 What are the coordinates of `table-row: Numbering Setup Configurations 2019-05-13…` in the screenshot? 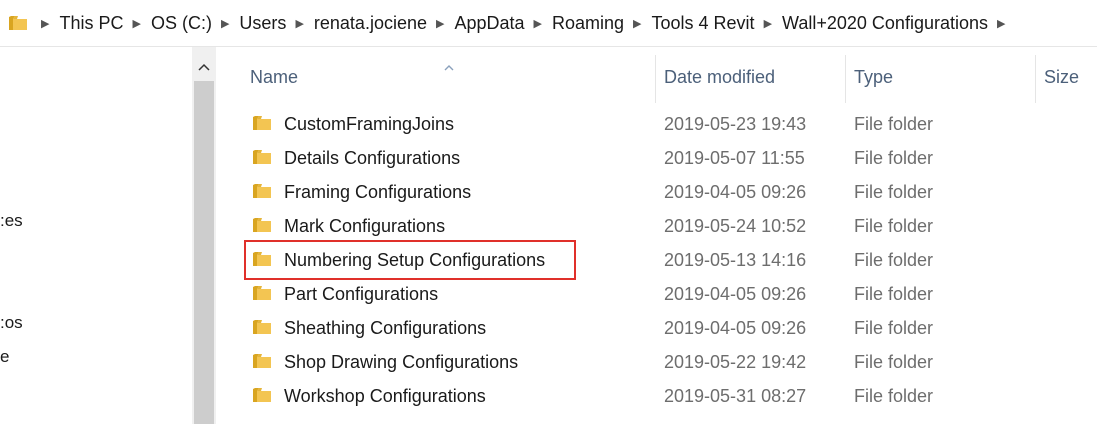 It's located at (656, 261).